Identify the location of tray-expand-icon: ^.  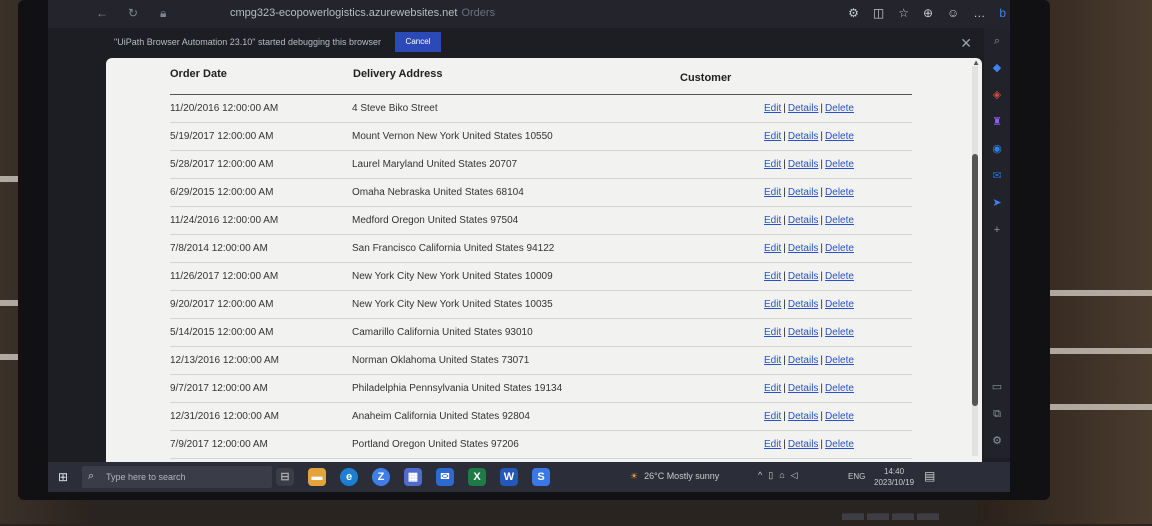
(763, 475).